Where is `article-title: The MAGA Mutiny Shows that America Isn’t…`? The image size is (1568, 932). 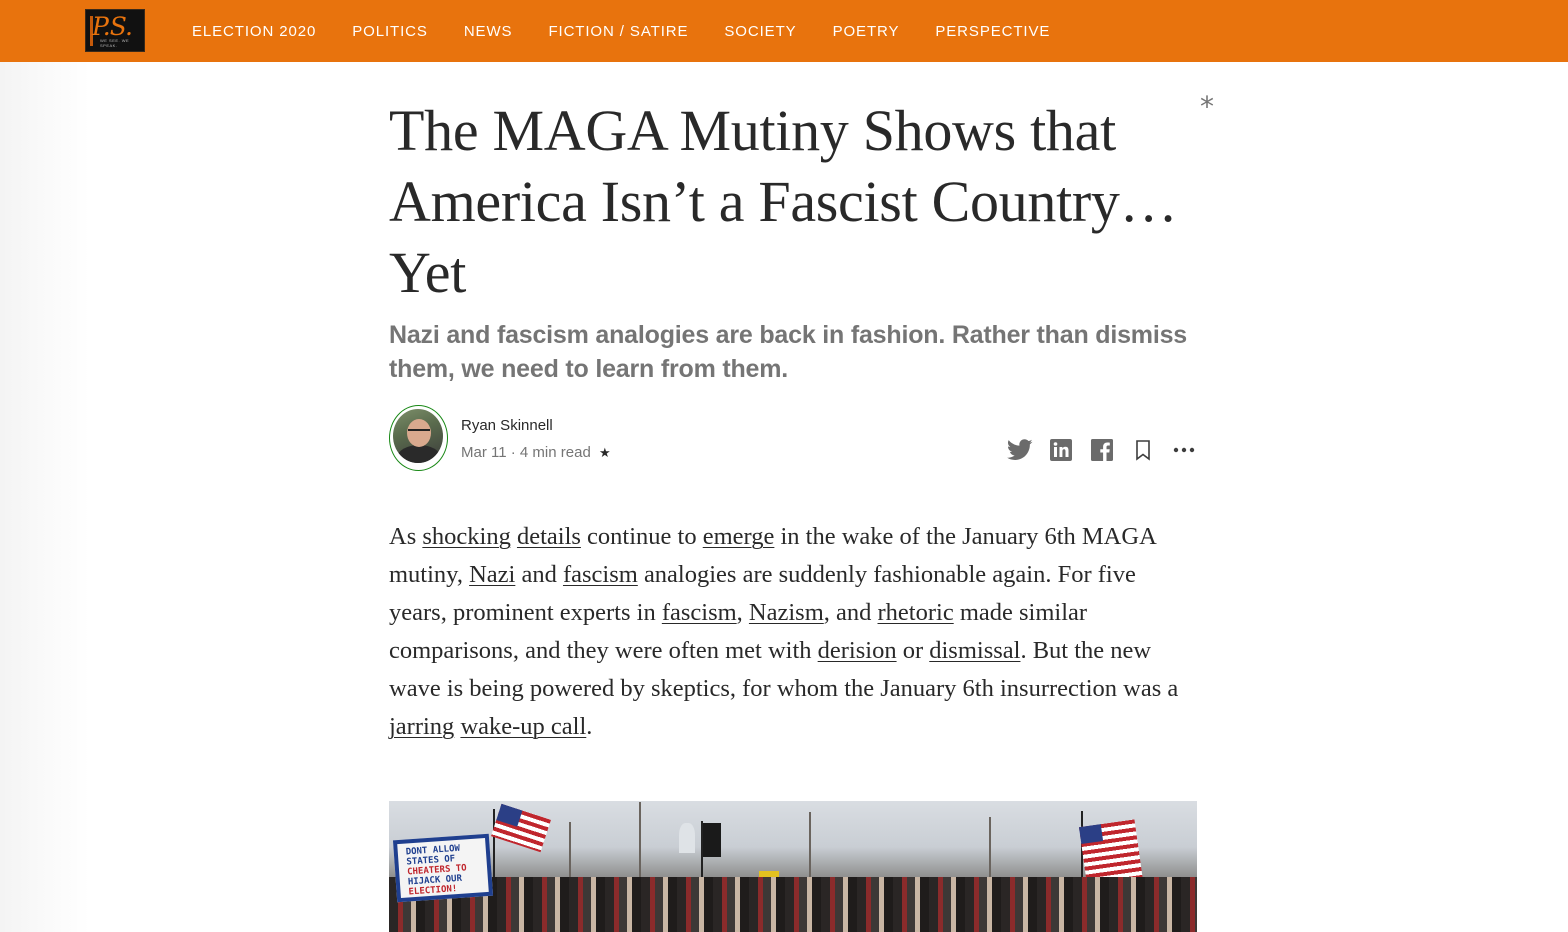
article-title: The MAGA Mutiny Shows that America Isn’t… is located at coordinates (783, 201).